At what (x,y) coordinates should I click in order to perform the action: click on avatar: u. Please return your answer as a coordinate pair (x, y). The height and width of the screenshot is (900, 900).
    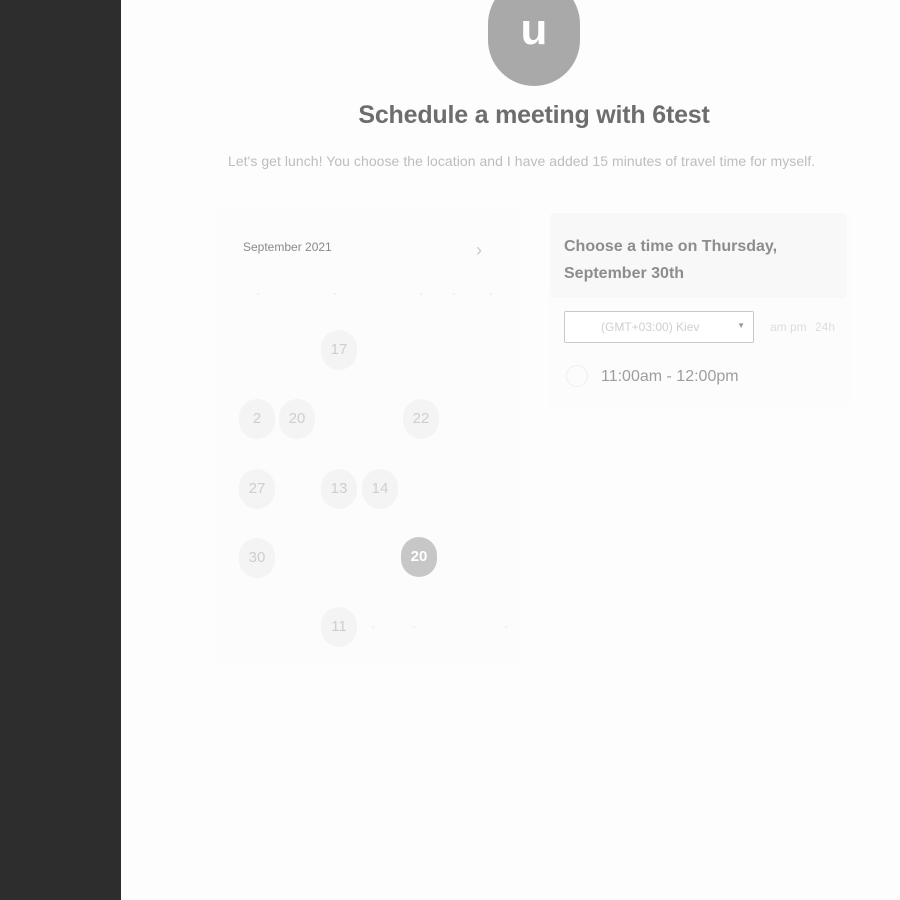
    Looking at the image, I should click on (534, 43).